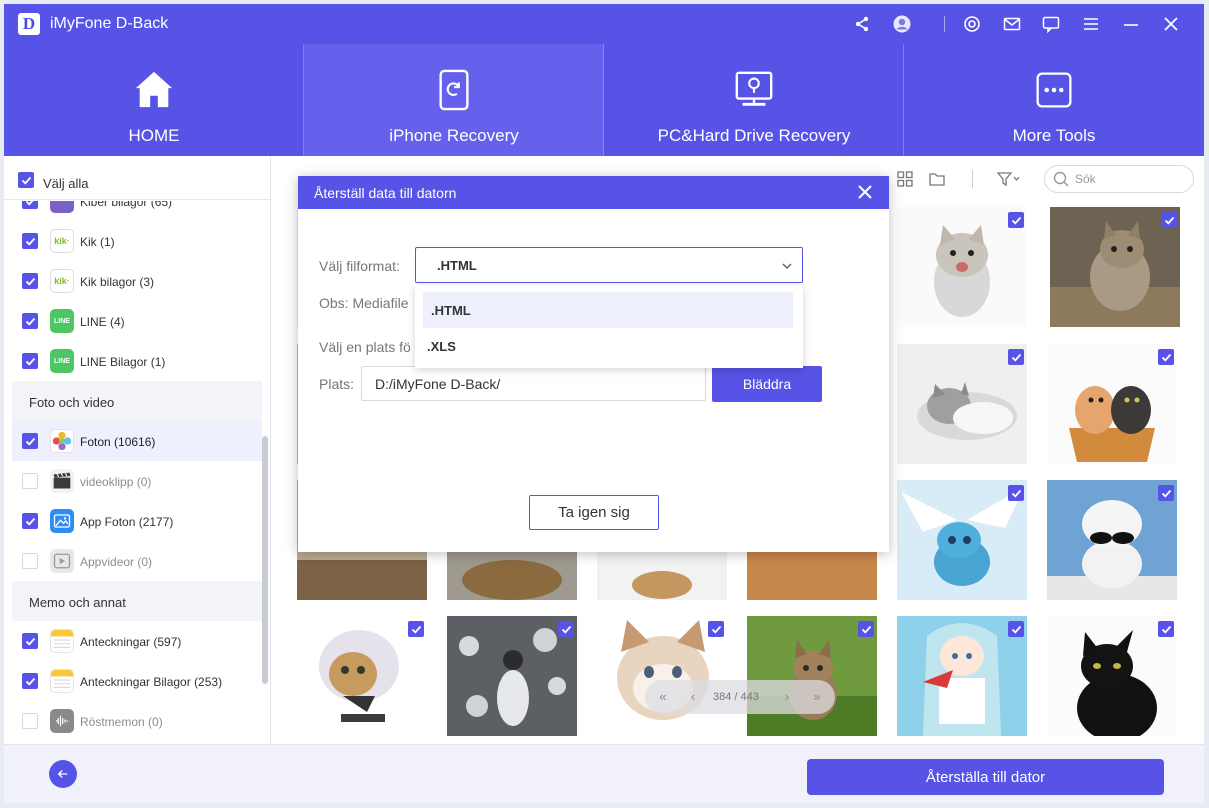 The image size is (1209, 808). I want to click on sidebar-item-app-videos: Appvideor (0), so click(137, 561).